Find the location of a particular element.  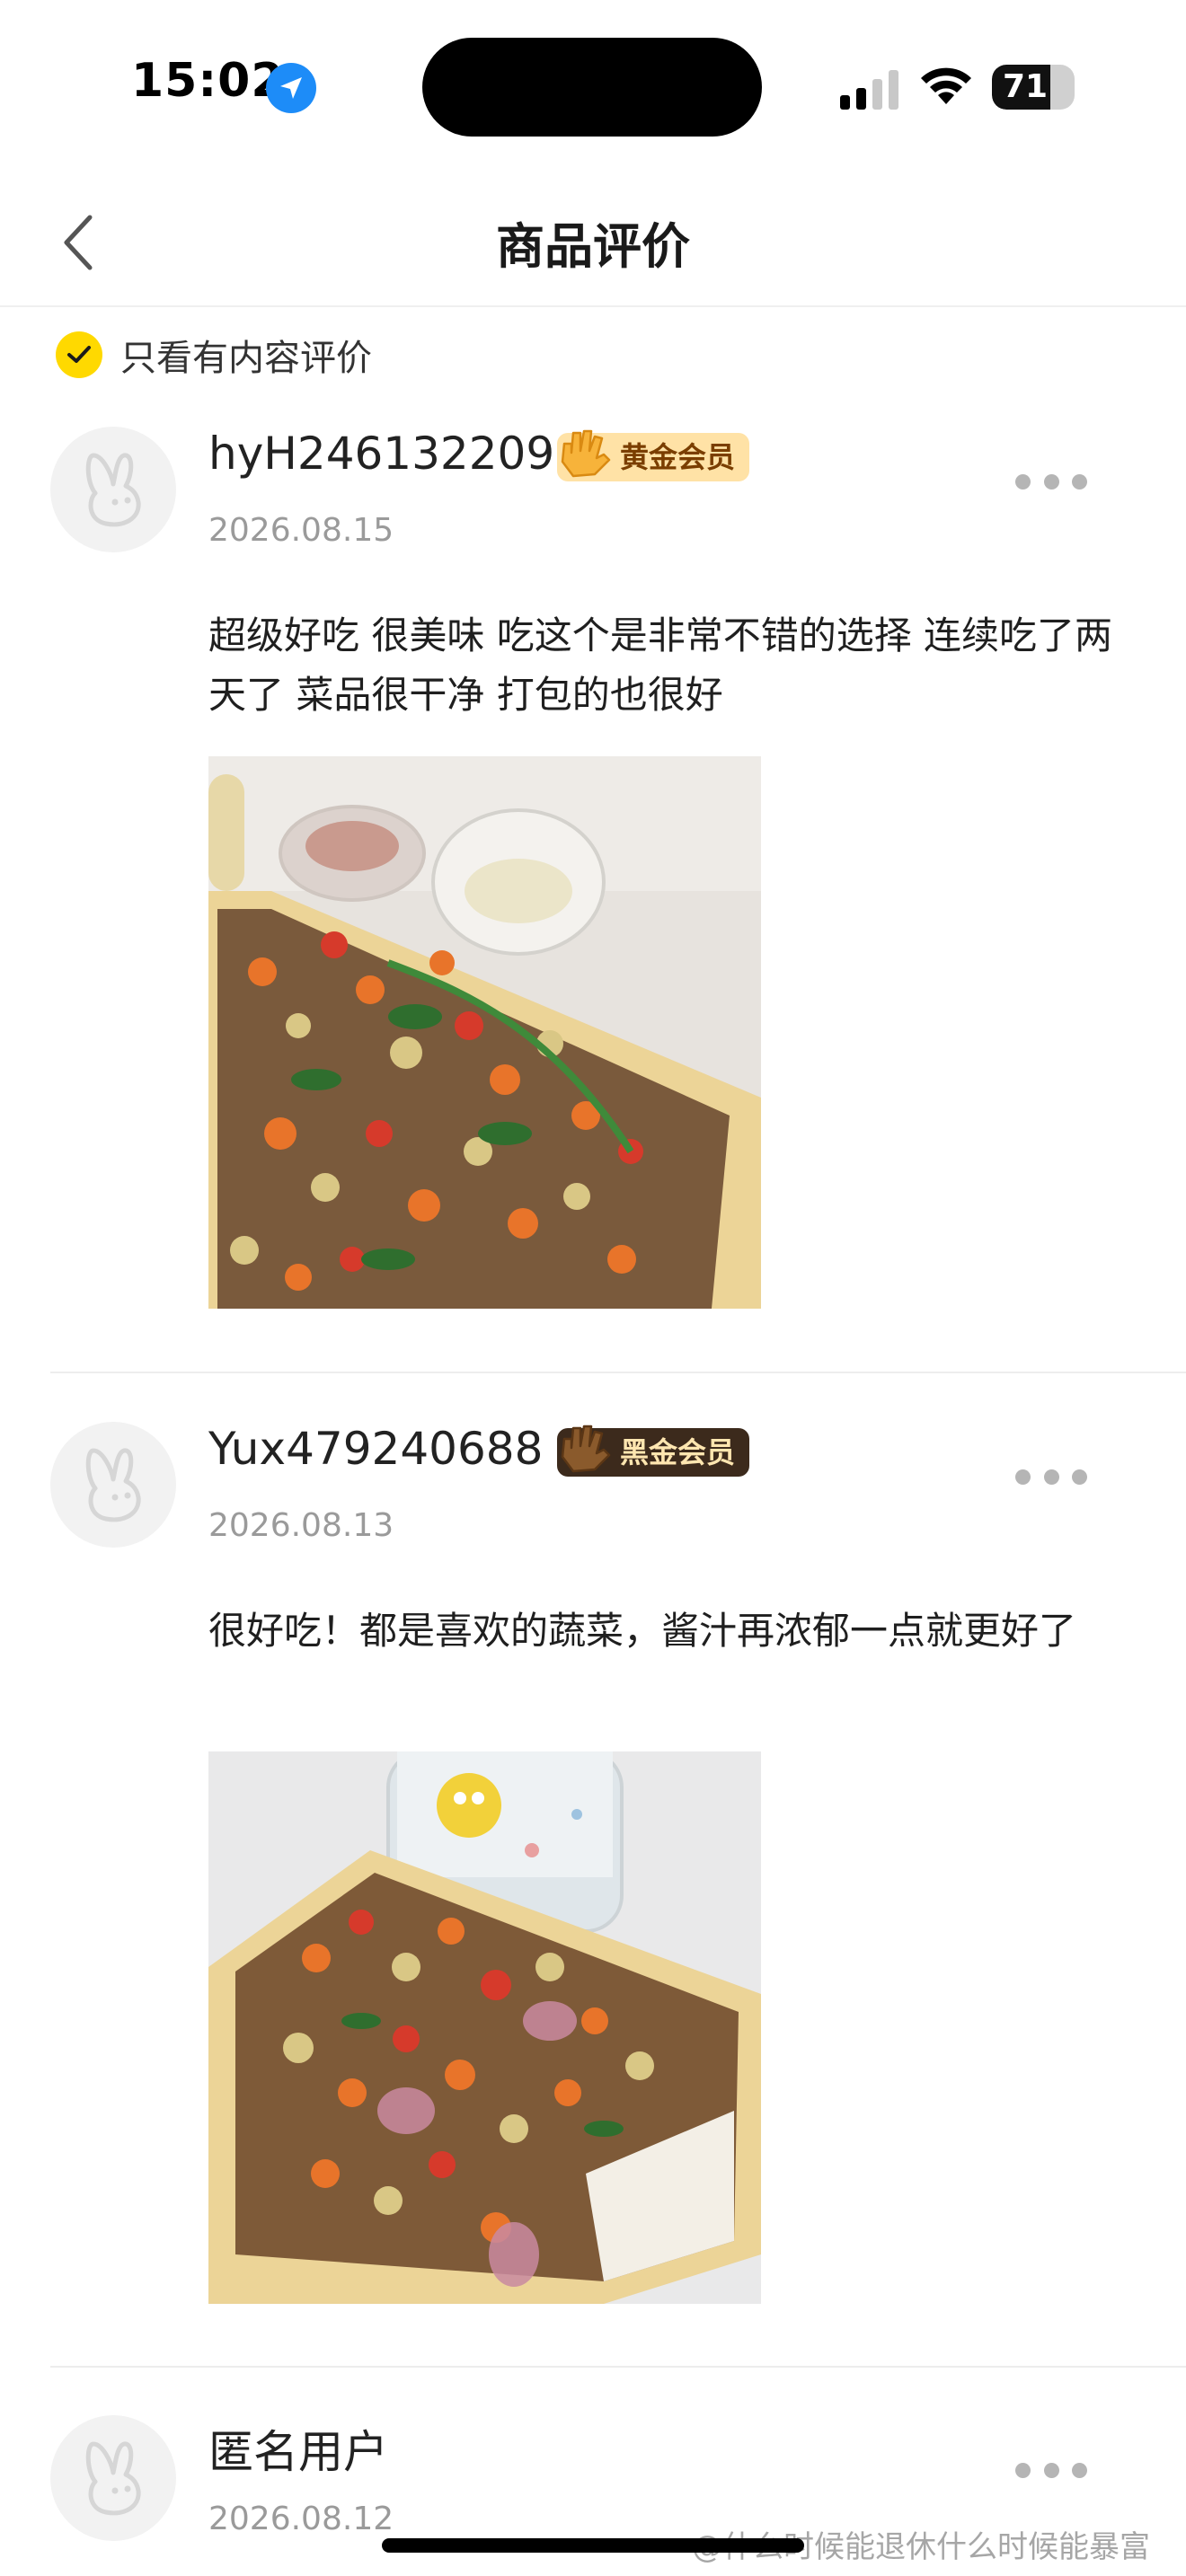

review-username: 匿名用户 is located at coordinates (298, 2448).